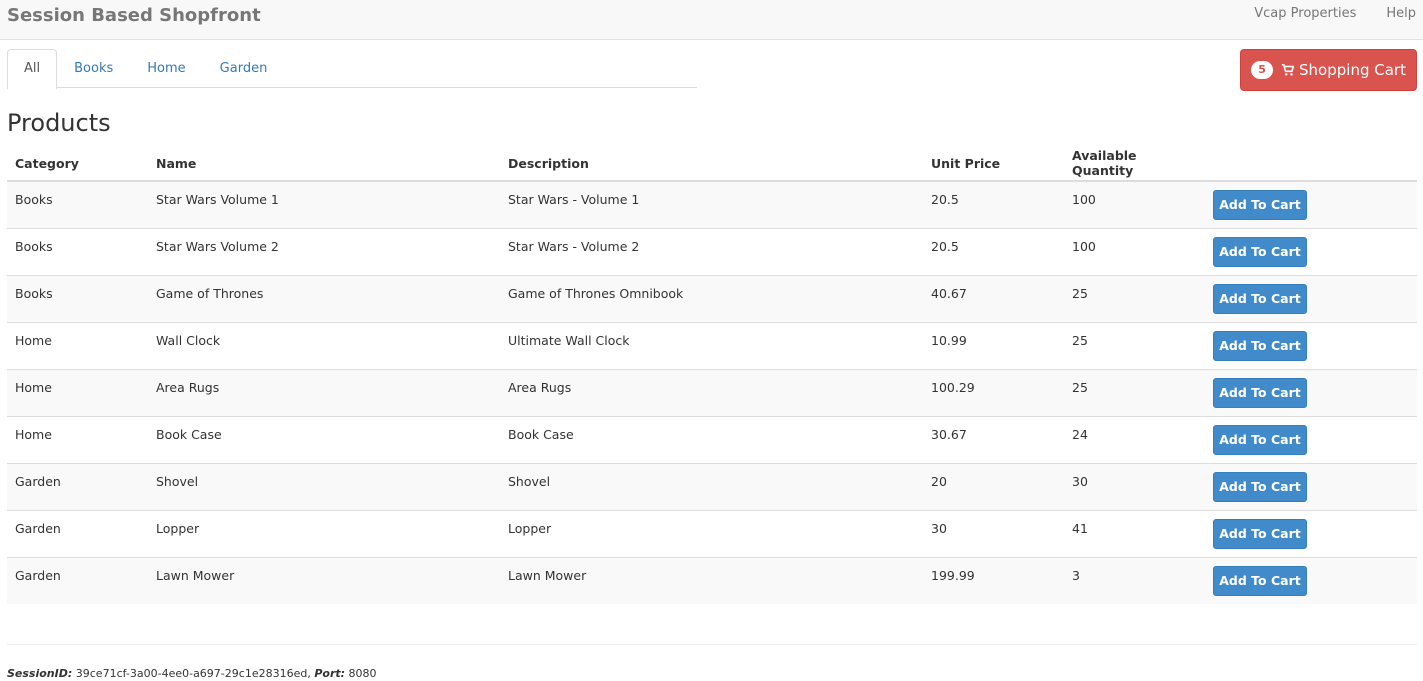  I want to click on product-name: Wall Clock, so click(324, 345).